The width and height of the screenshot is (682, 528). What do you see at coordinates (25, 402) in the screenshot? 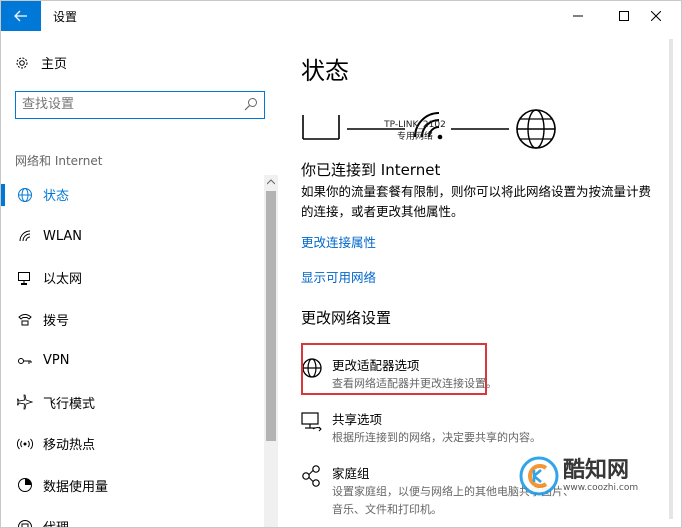
I see `airplane-icon` at bounding box center [25, 402].